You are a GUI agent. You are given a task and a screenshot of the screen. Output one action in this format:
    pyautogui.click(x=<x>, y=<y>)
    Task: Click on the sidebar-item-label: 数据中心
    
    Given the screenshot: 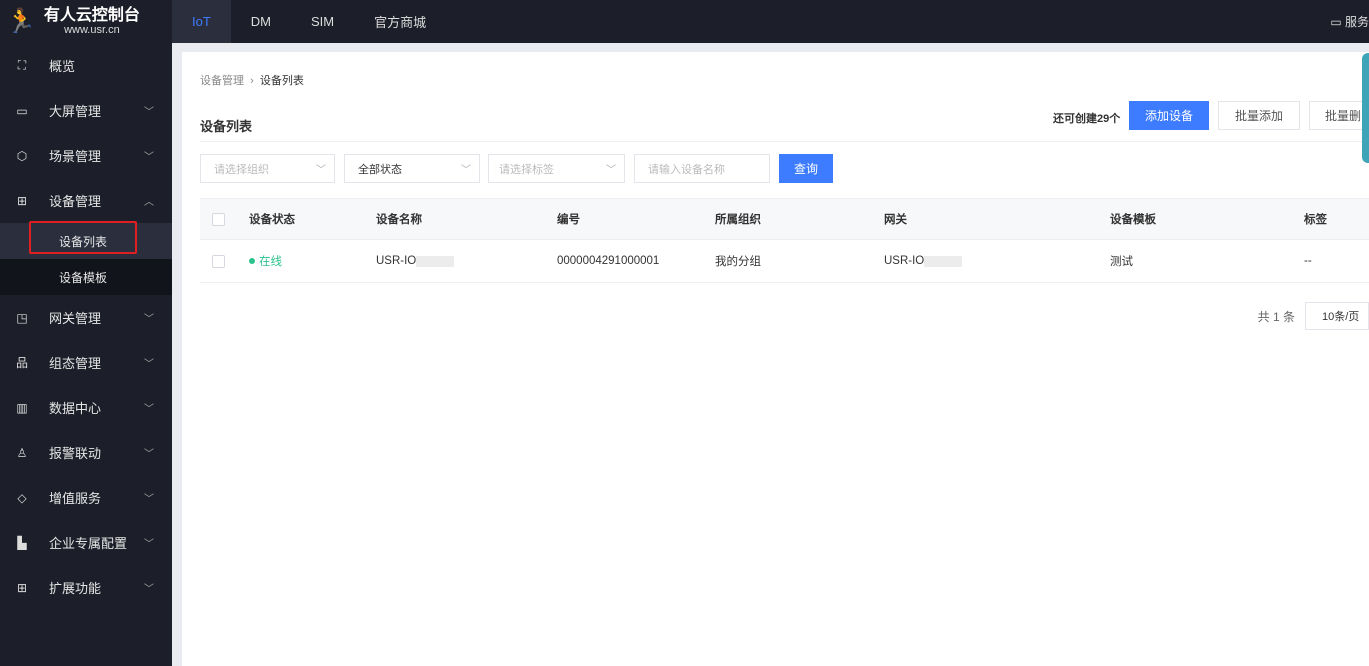 What is the action you would take?
    pyautogui.click(x=75, y=408)
    